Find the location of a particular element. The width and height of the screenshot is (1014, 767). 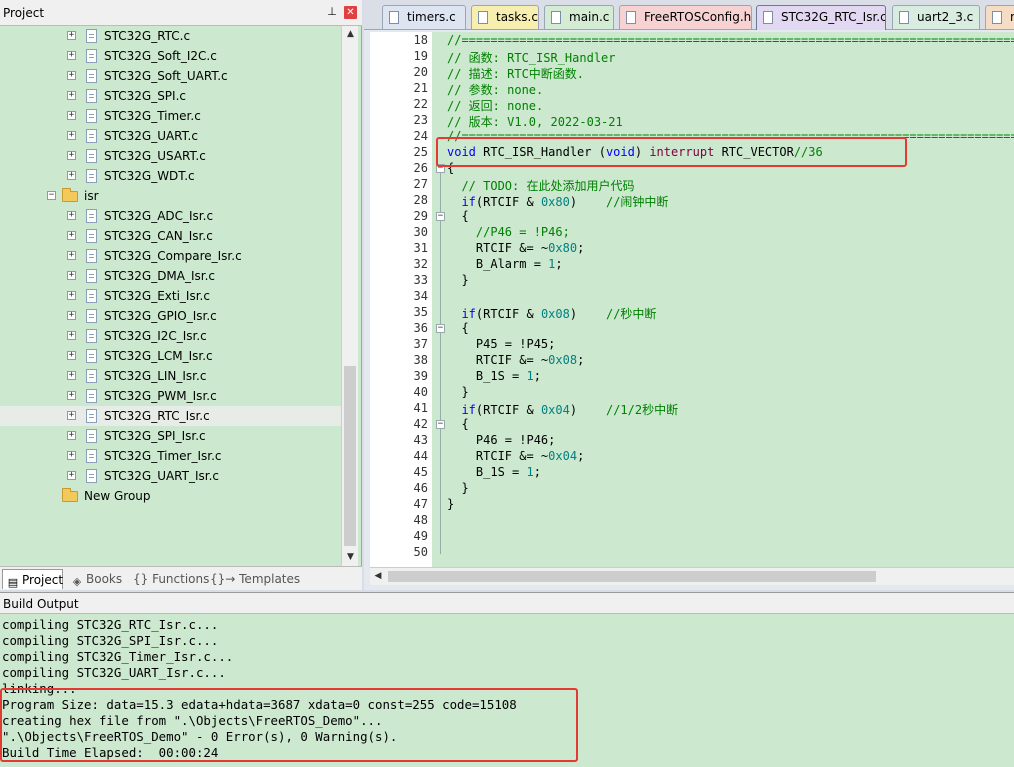

tree-file: + STC32G_ADC_Isr.c is located at coordinates (170, 216).